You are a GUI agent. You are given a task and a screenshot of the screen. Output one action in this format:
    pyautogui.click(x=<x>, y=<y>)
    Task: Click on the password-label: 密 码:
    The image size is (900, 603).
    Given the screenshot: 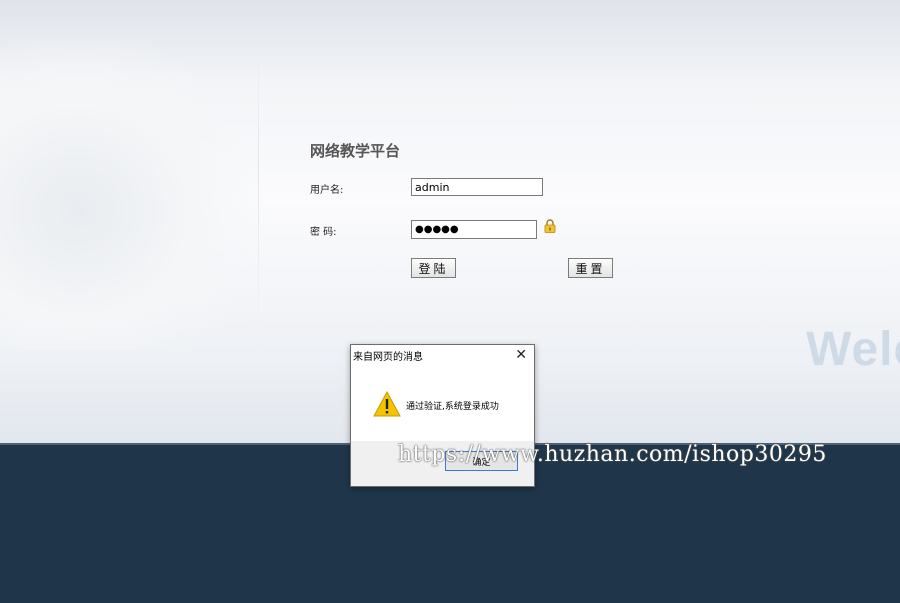 What is the action you would take?
    pyautogui.click(x=323, y=232)
    